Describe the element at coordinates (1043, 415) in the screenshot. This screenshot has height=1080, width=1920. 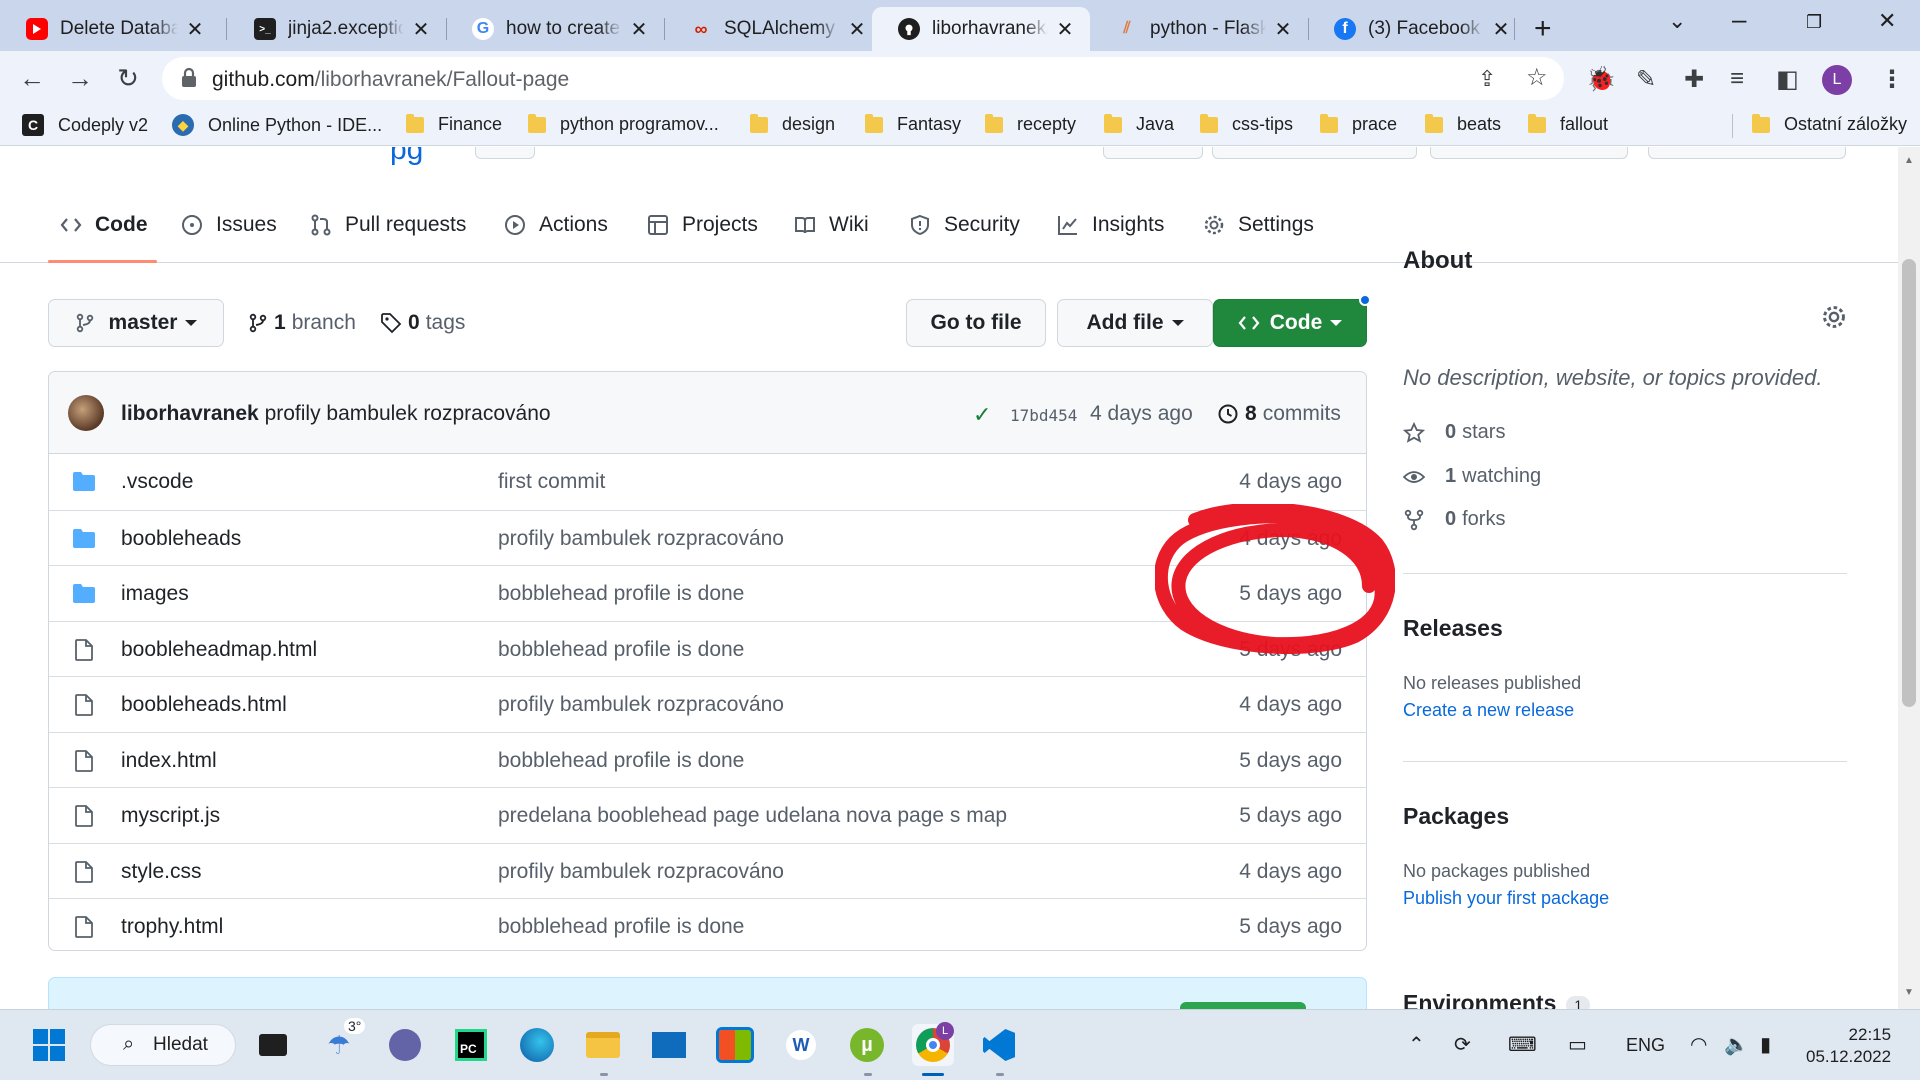
I see `commit-sha: 17bd454` at that location.